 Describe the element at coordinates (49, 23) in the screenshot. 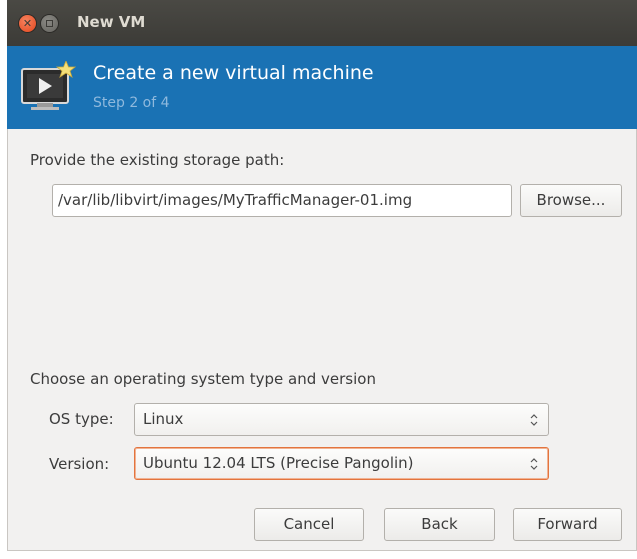

I see `minimize-icon` at that location.